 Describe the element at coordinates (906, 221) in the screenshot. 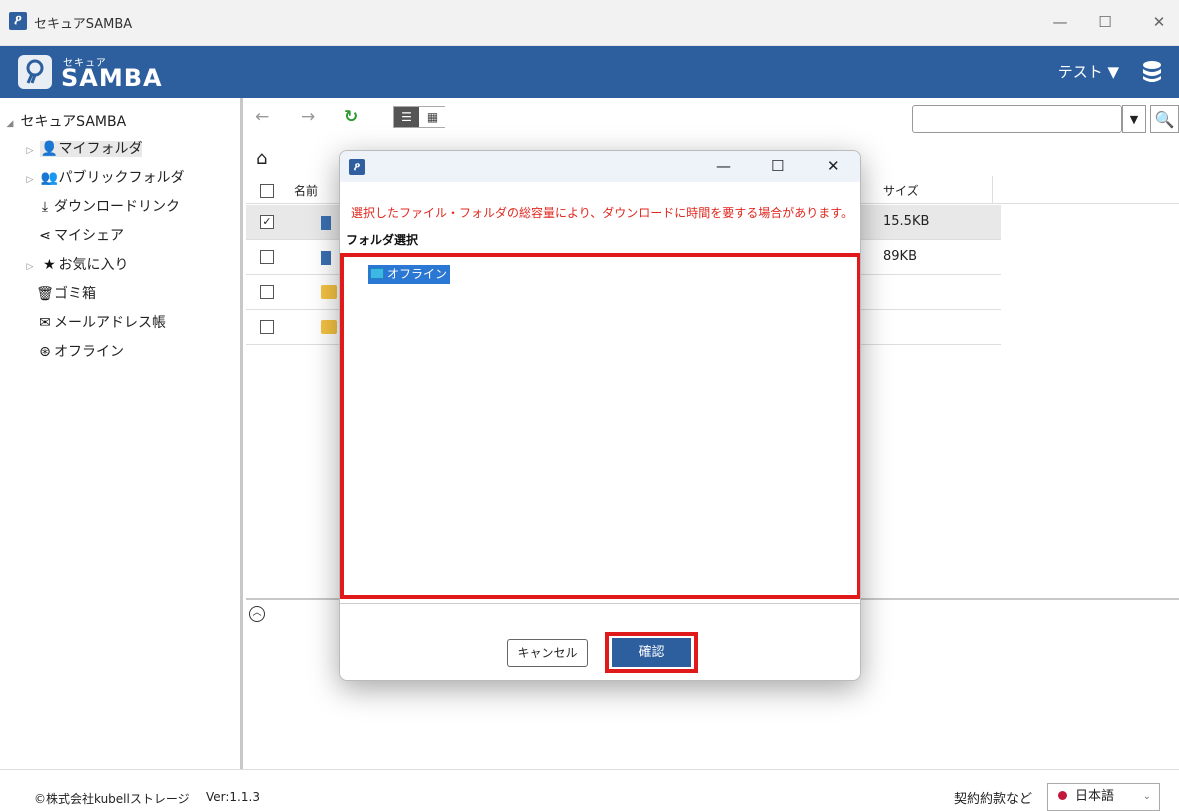

I see `file-size: 15.5KB` at that location.